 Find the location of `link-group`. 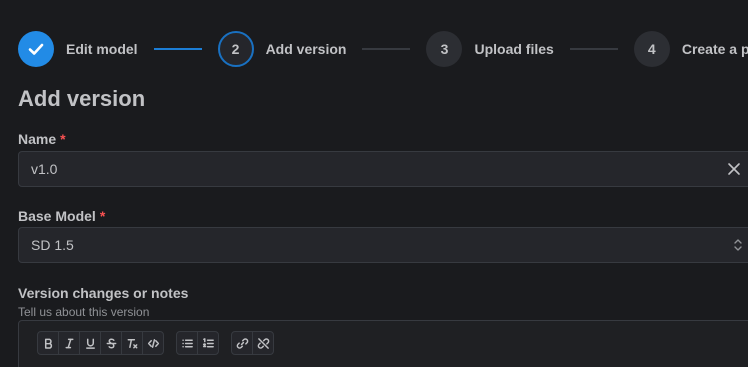

link-group is located at coordinates (252, 343).